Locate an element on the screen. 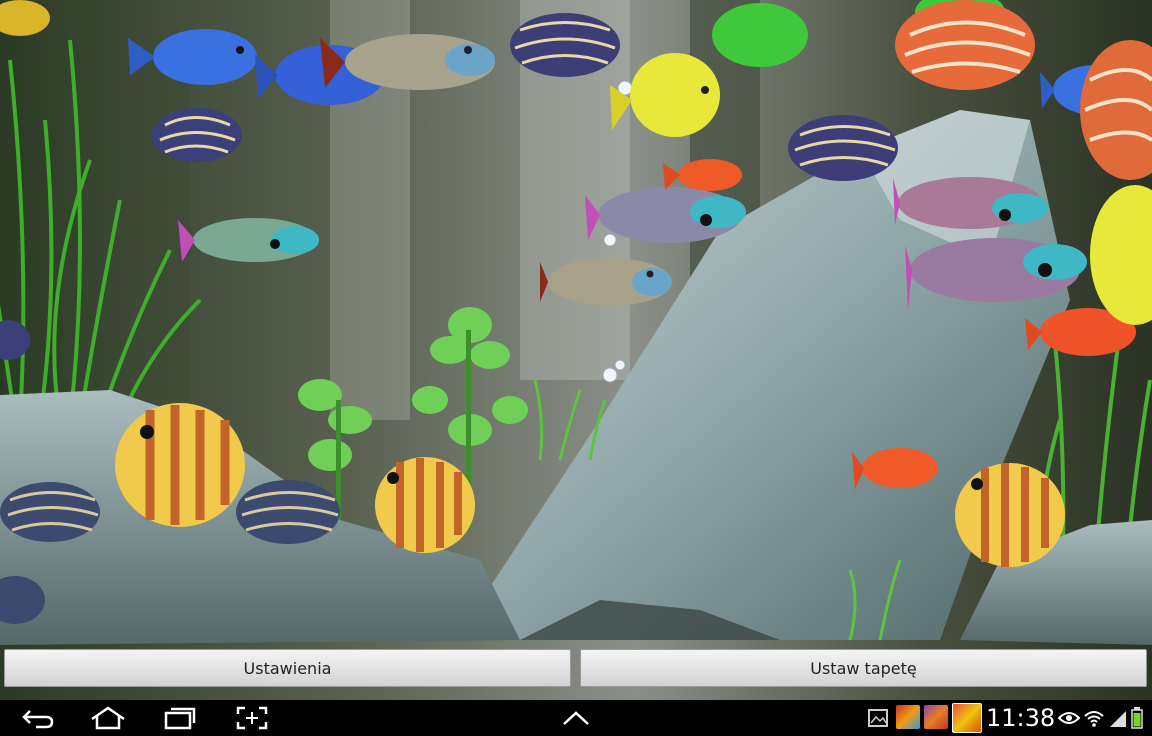 The width and height of the screenshot is (1152, 736). system-navigation-bar: 11:38 is located at coordinates (576, 718).